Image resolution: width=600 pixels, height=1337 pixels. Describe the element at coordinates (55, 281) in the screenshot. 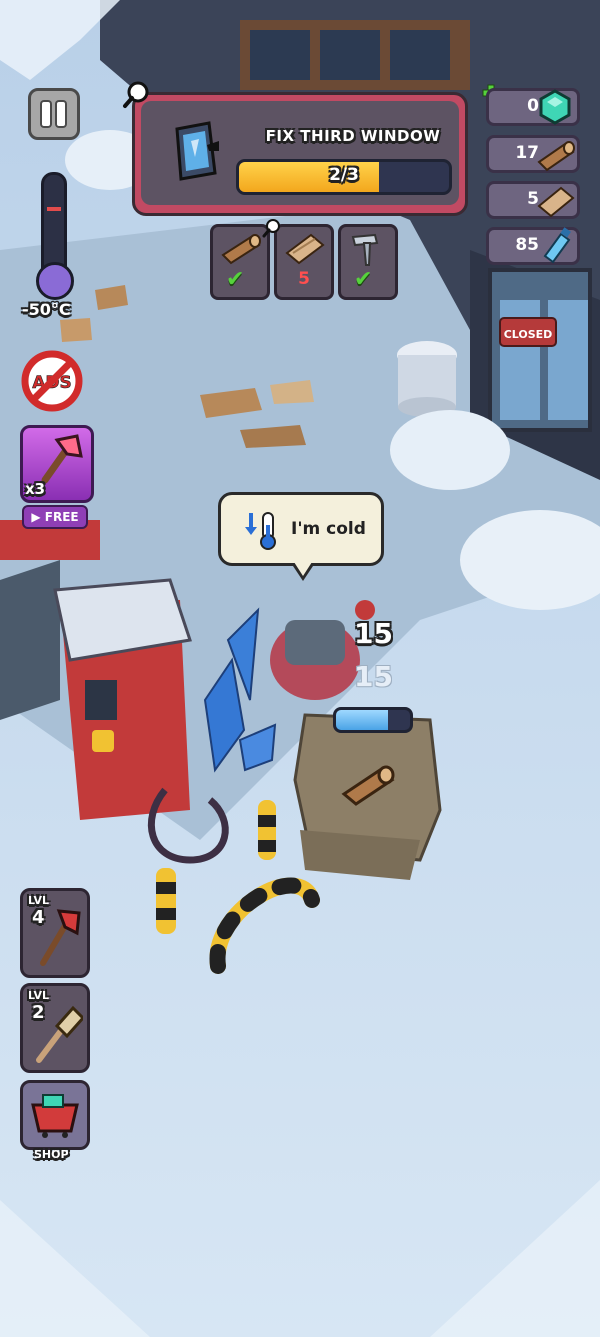

I see `thermometer-bulb` at that location.